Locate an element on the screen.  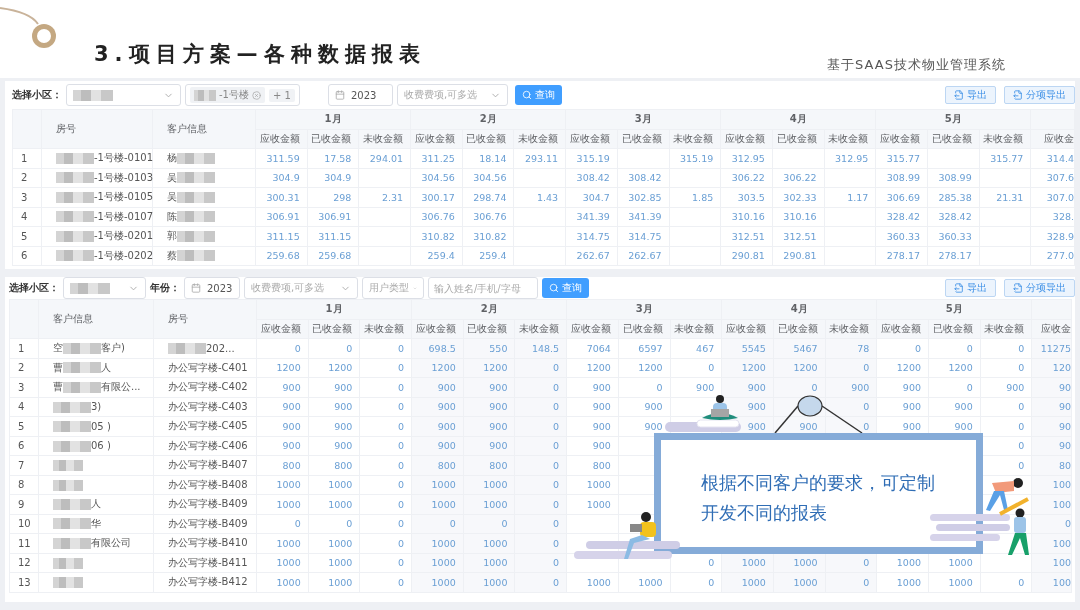
hanger-string is located at coordinates (786, 419).